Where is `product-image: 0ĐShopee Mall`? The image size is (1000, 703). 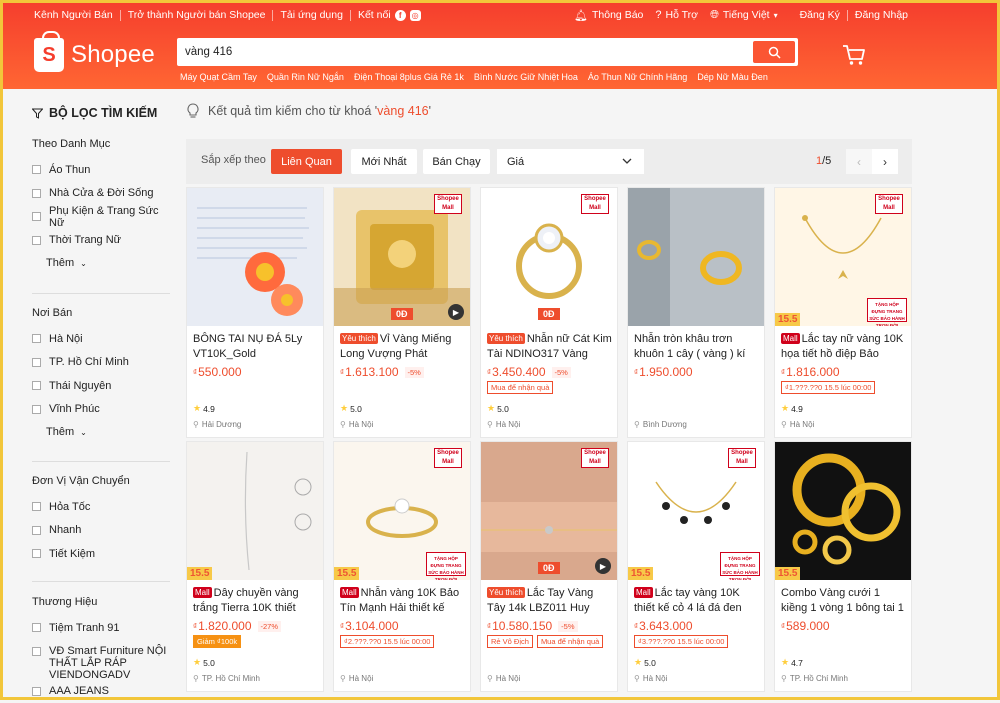 product-image: 0ĐShopee Mall is located at coordinates (549, 257).